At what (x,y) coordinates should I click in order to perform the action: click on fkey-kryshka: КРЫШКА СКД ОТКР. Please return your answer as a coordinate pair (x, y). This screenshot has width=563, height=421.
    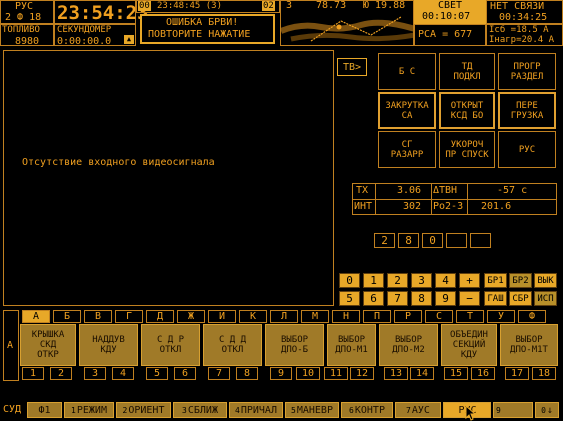
    Looking at the image, I should click on (48, 345).